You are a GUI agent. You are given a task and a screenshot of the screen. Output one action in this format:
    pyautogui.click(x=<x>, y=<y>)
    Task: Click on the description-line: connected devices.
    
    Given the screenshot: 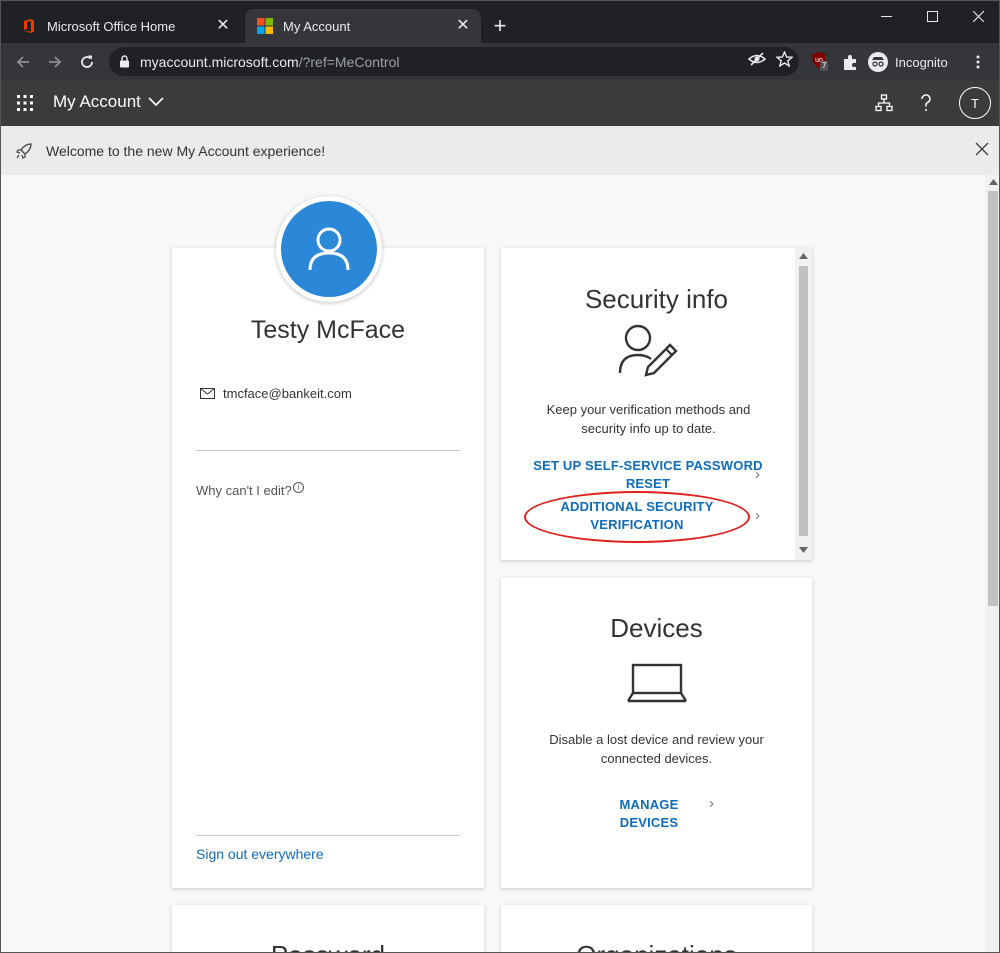 What is the action you would take?
    pyautogui.click(x=656, y=758)
    